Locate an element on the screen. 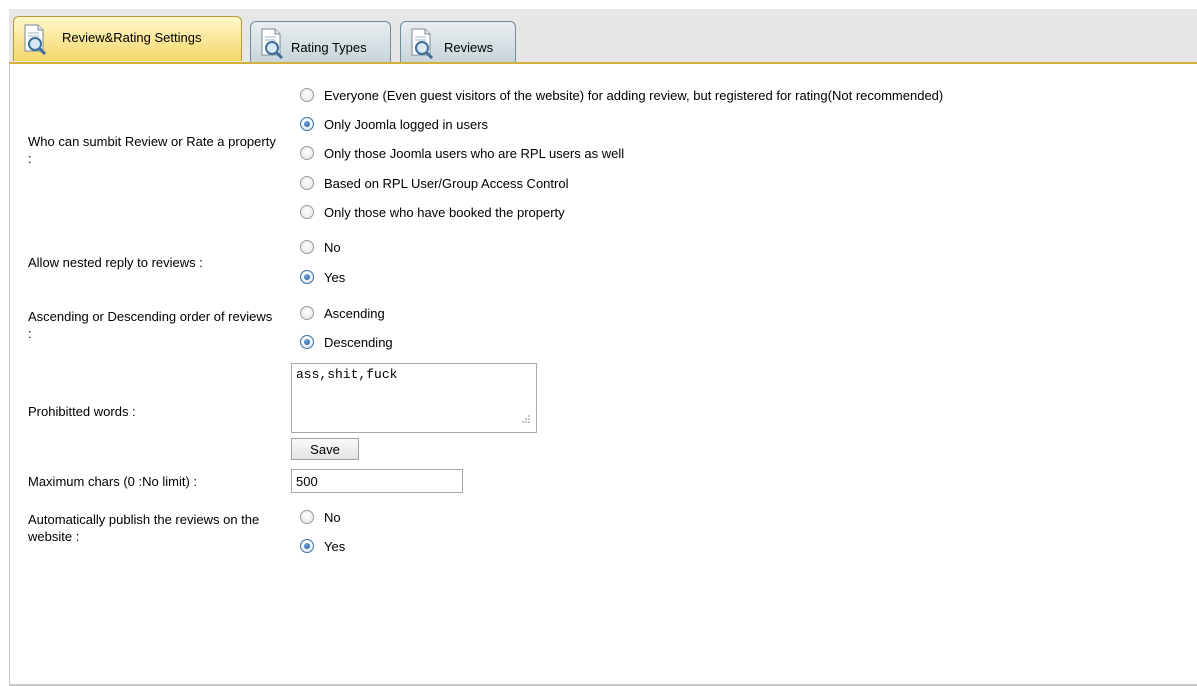 This screenshot has height=686, width=1197. option-label: Ascending is located at coordinates (354, 313).